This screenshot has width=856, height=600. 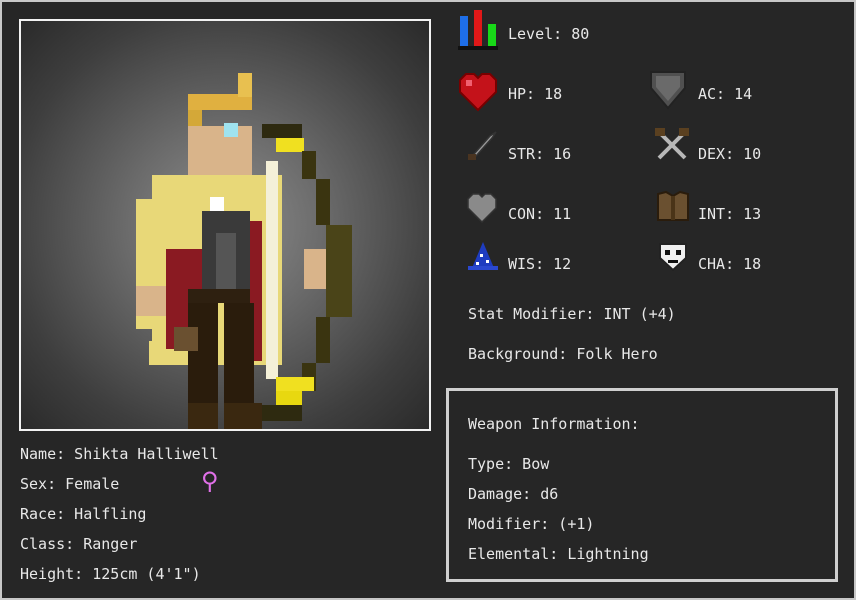 What do you see at coordinates (725, 94) in the screenshot?
I see `ac-value: AC: 14` at bounding box center [725, 94].